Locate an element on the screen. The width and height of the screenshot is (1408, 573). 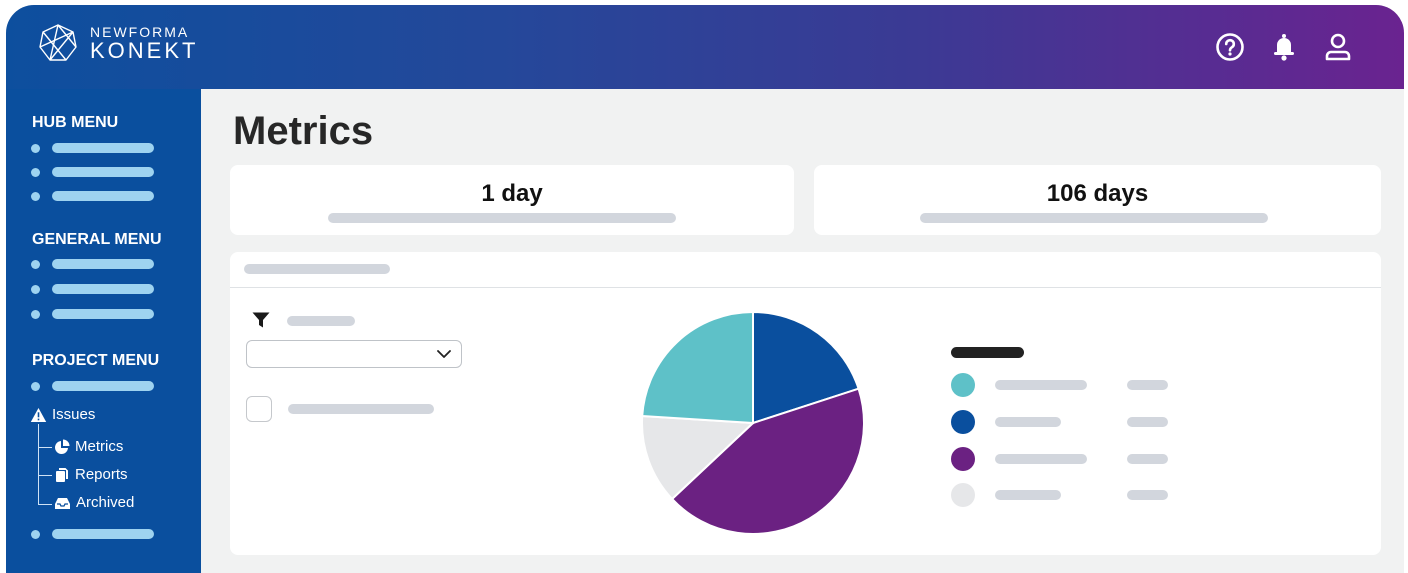
stat-value: 1 day is located at coordinates (512, 193).